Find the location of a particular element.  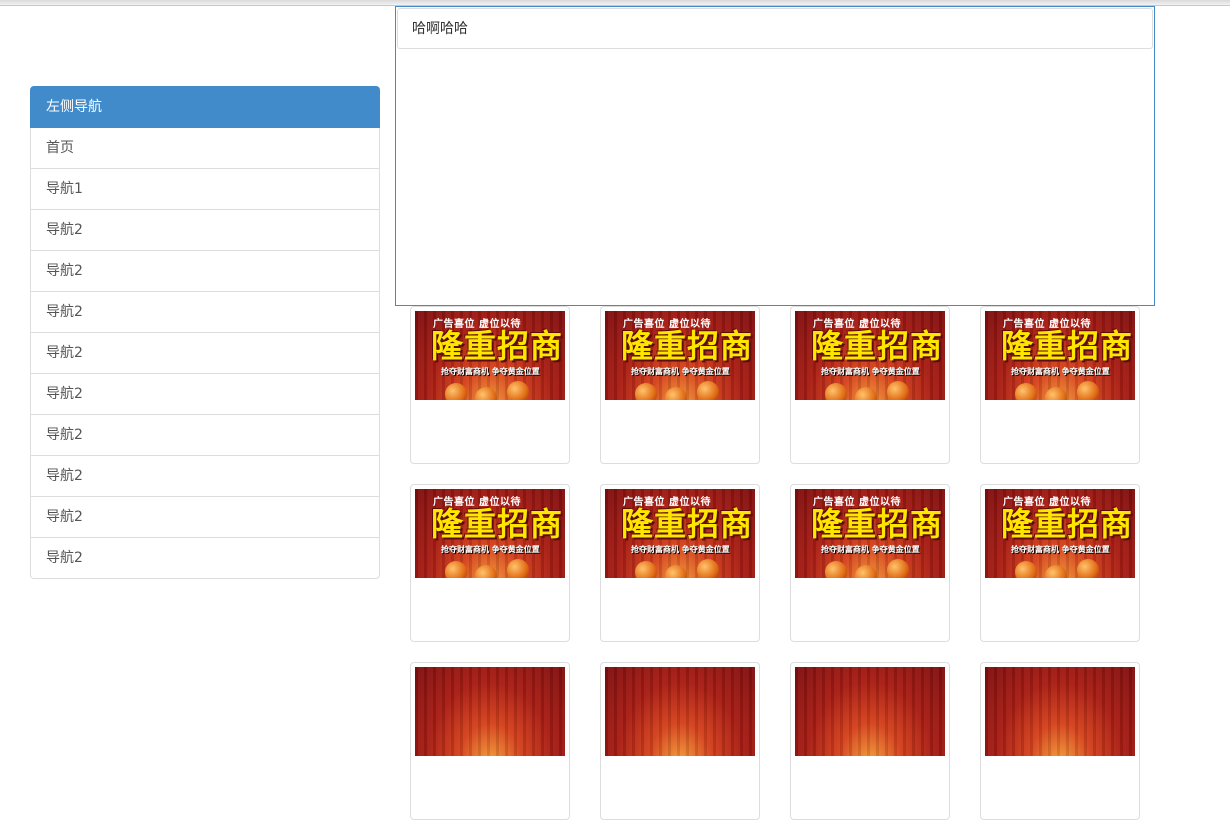

sidebar-header: 左侧导航 is located at coordinates (205, 107).